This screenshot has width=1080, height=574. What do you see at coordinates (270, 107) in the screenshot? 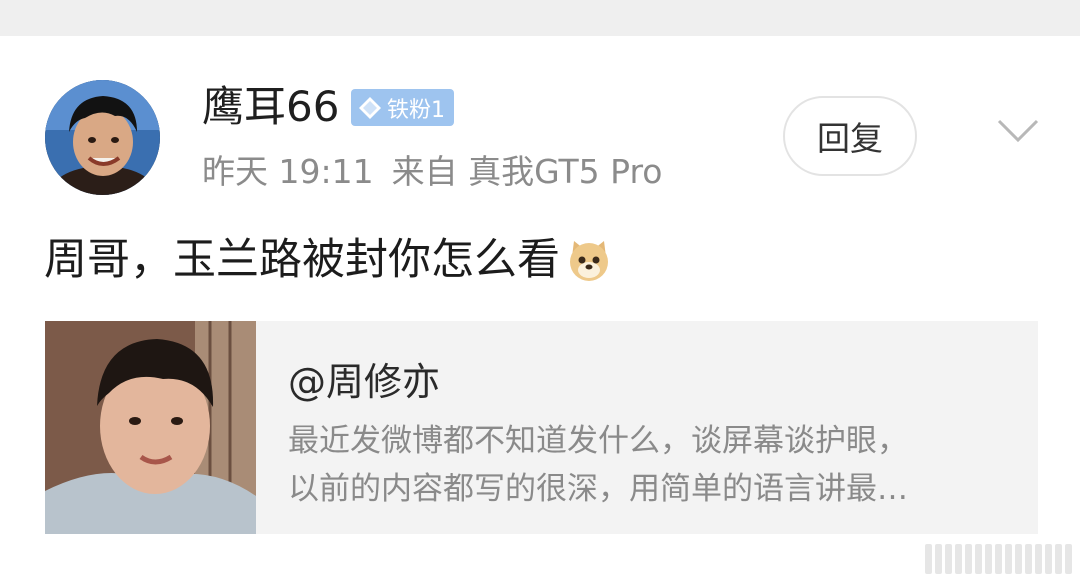
I see `username: 鹰耳66` at bounding box center [270, 107].